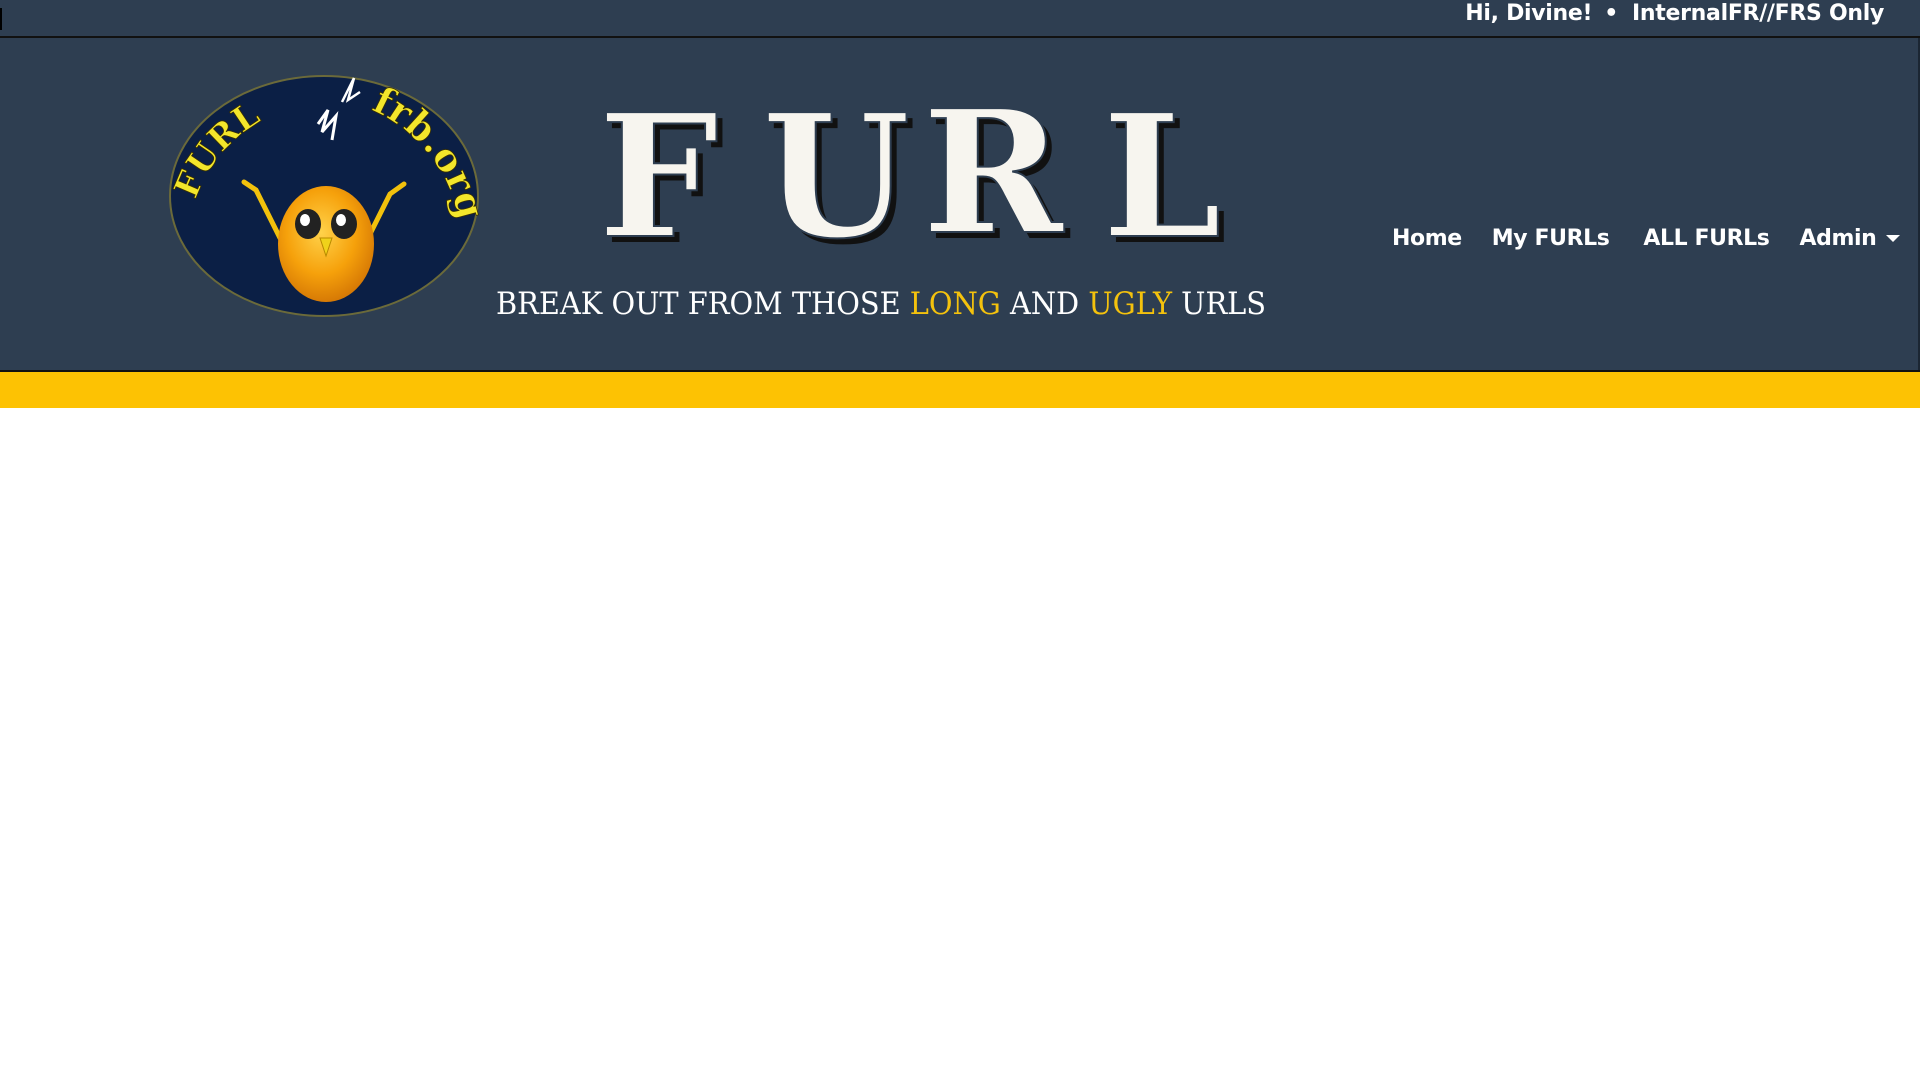  Describe the element at coordinates (658, 174) in the screenshot. I see `title-letter-f: F` at that location.